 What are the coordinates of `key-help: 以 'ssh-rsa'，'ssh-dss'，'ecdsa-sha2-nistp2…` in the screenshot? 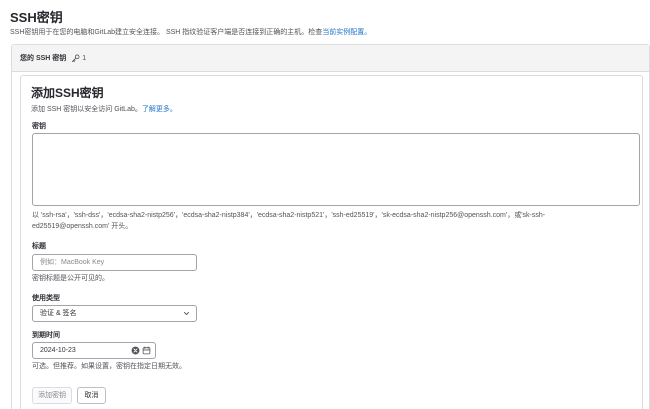 It's located at (332, 221).